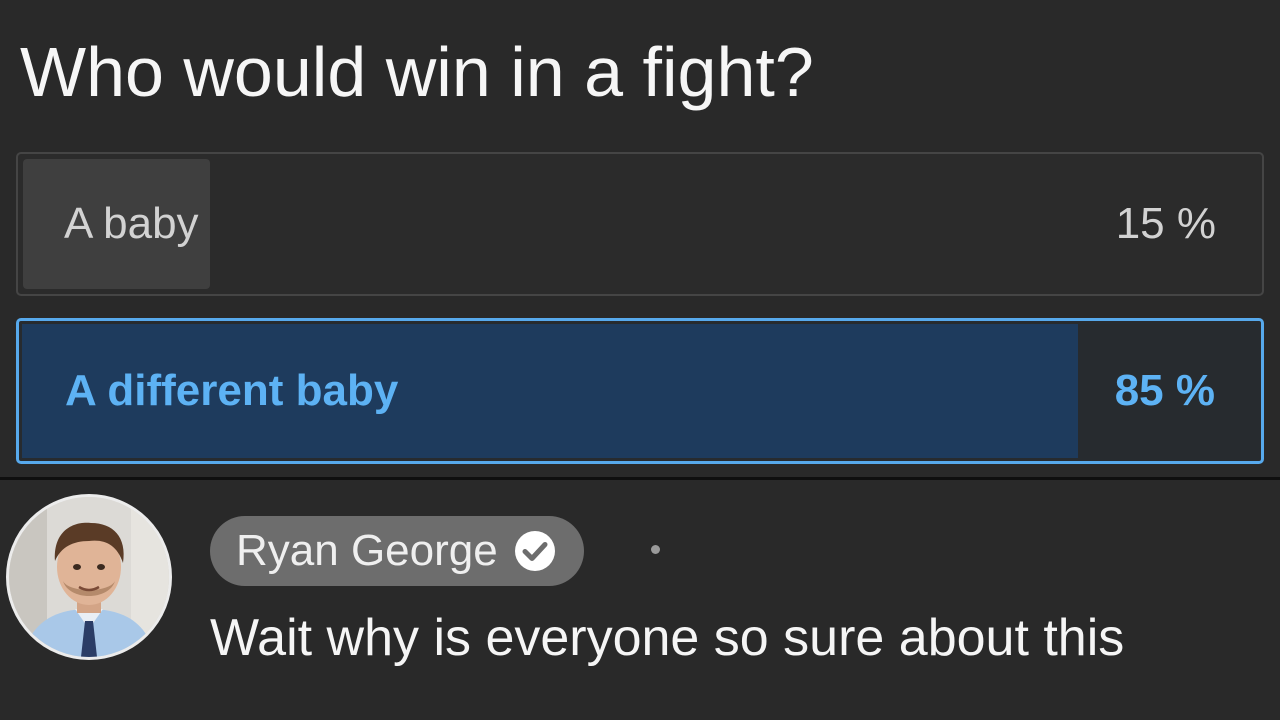  What do you see at coordinates (1165, 223) in the screenshot?
I see `poll-option-percent: 15 %` at bounding box center [1165, 223].